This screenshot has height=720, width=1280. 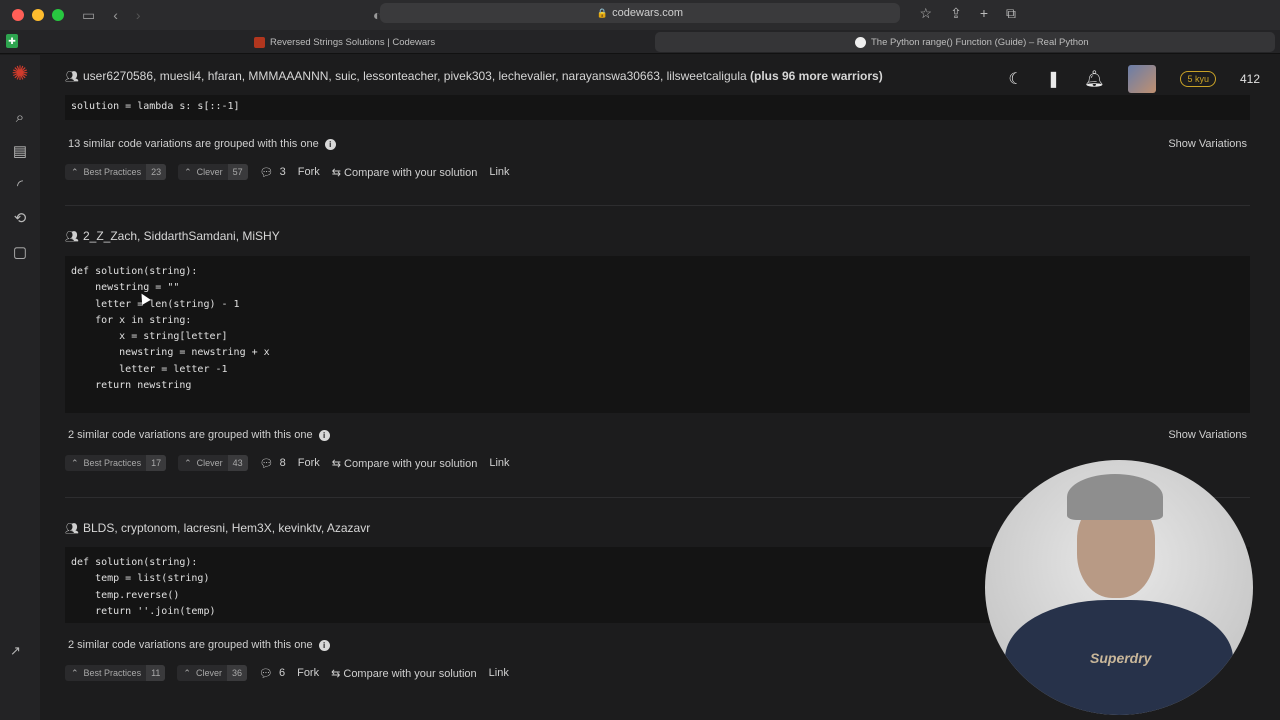 What do you see at coordinates (212, 673) in the screenshot?
I see `clever-vote-button: ⌃ Clever 36` at bounding box center [212, 673].